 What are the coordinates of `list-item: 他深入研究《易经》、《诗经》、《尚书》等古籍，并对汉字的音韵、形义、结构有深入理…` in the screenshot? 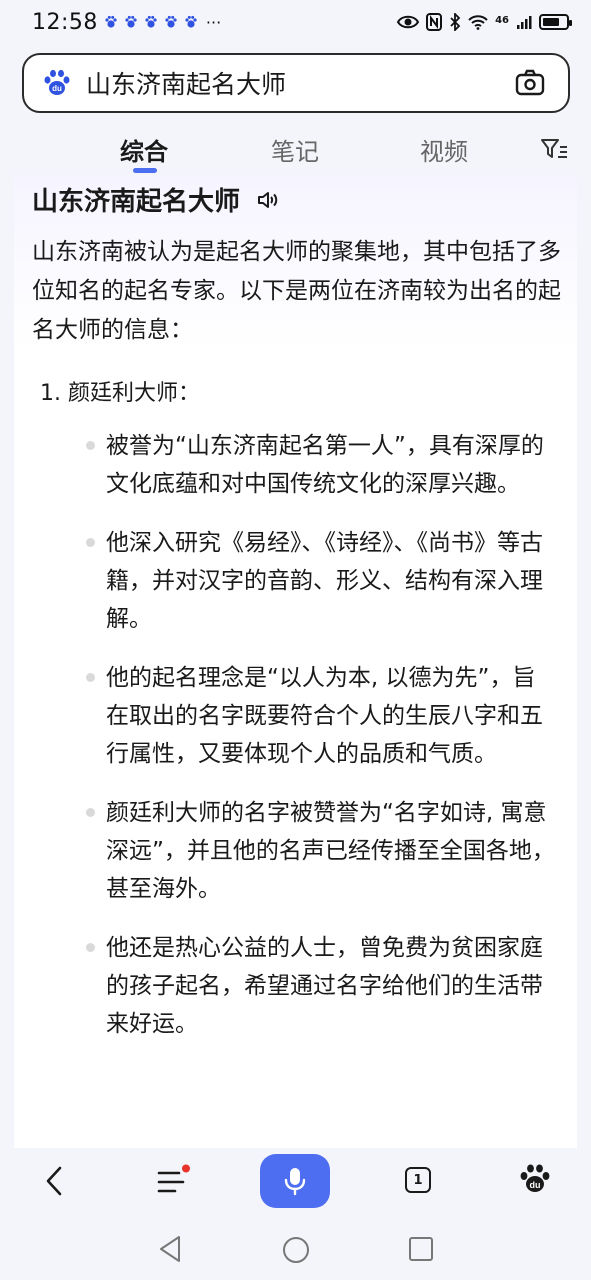 It's located at (321, 581).